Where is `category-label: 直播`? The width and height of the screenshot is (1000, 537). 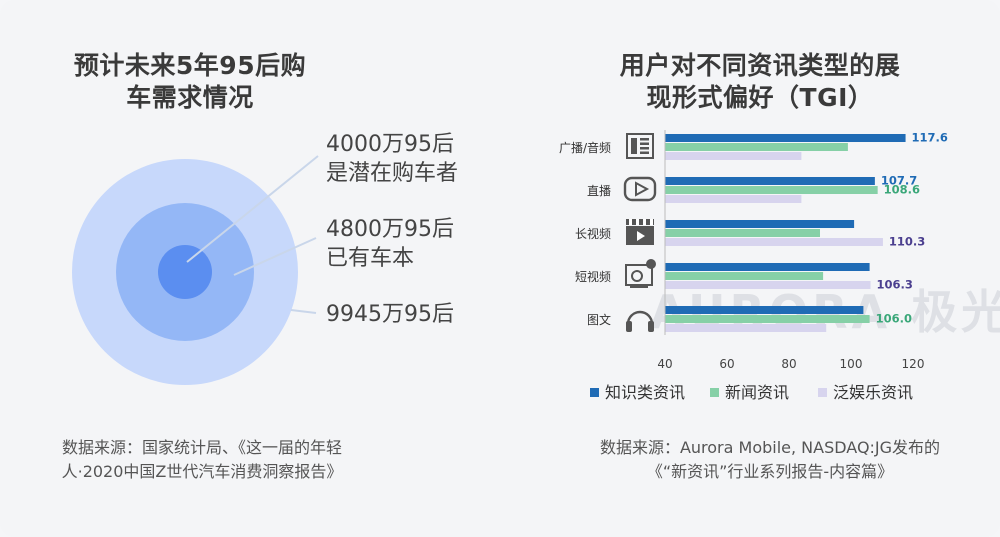
category-label: 直播 is located at coordinates (599, 191).